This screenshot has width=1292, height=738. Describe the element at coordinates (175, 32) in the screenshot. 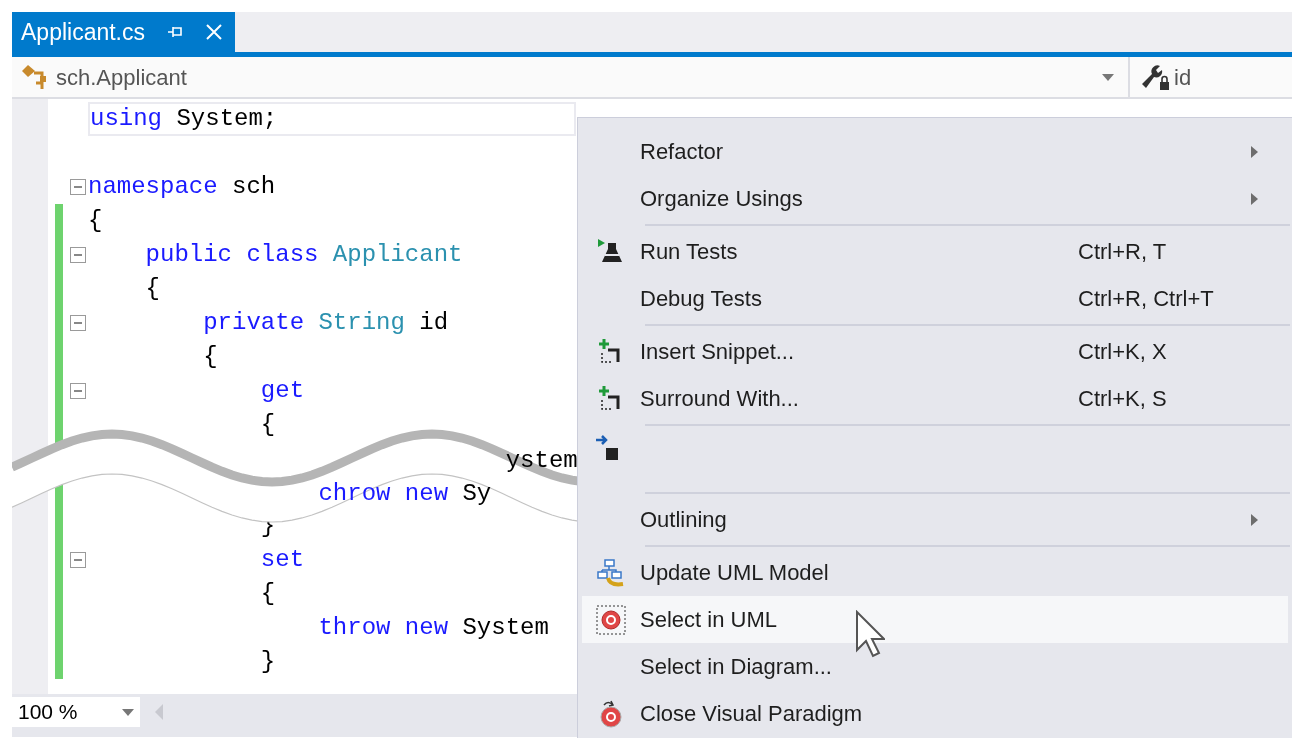

I see `pin-icon` at that location.